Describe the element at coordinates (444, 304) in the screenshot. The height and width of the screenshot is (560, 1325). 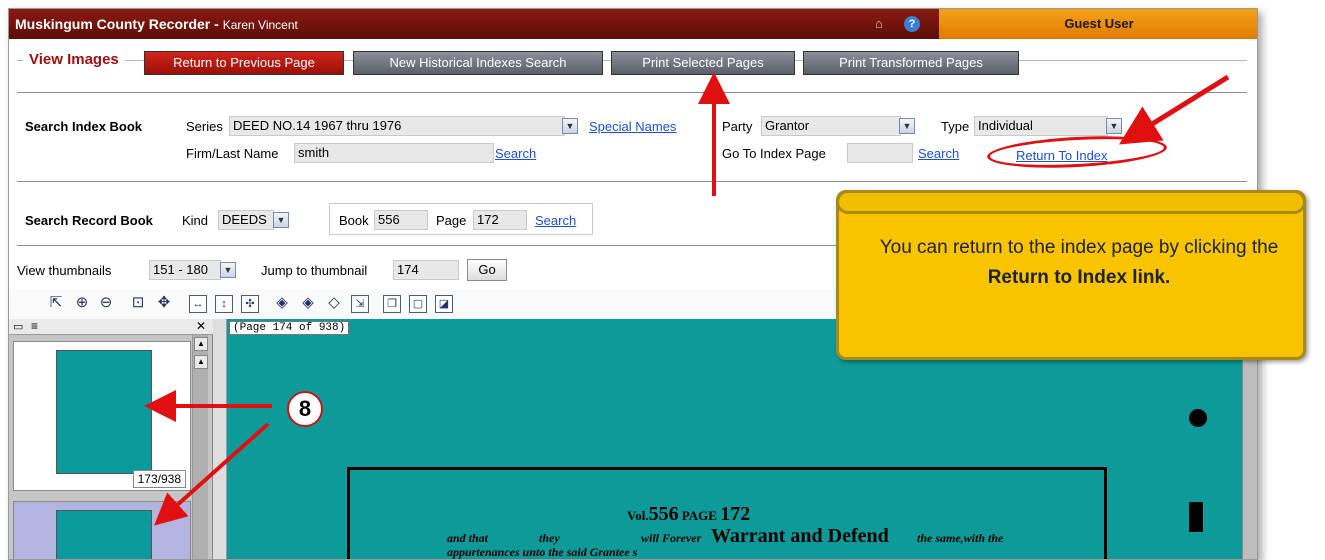
I see `clear-icon: ◪` at that location.